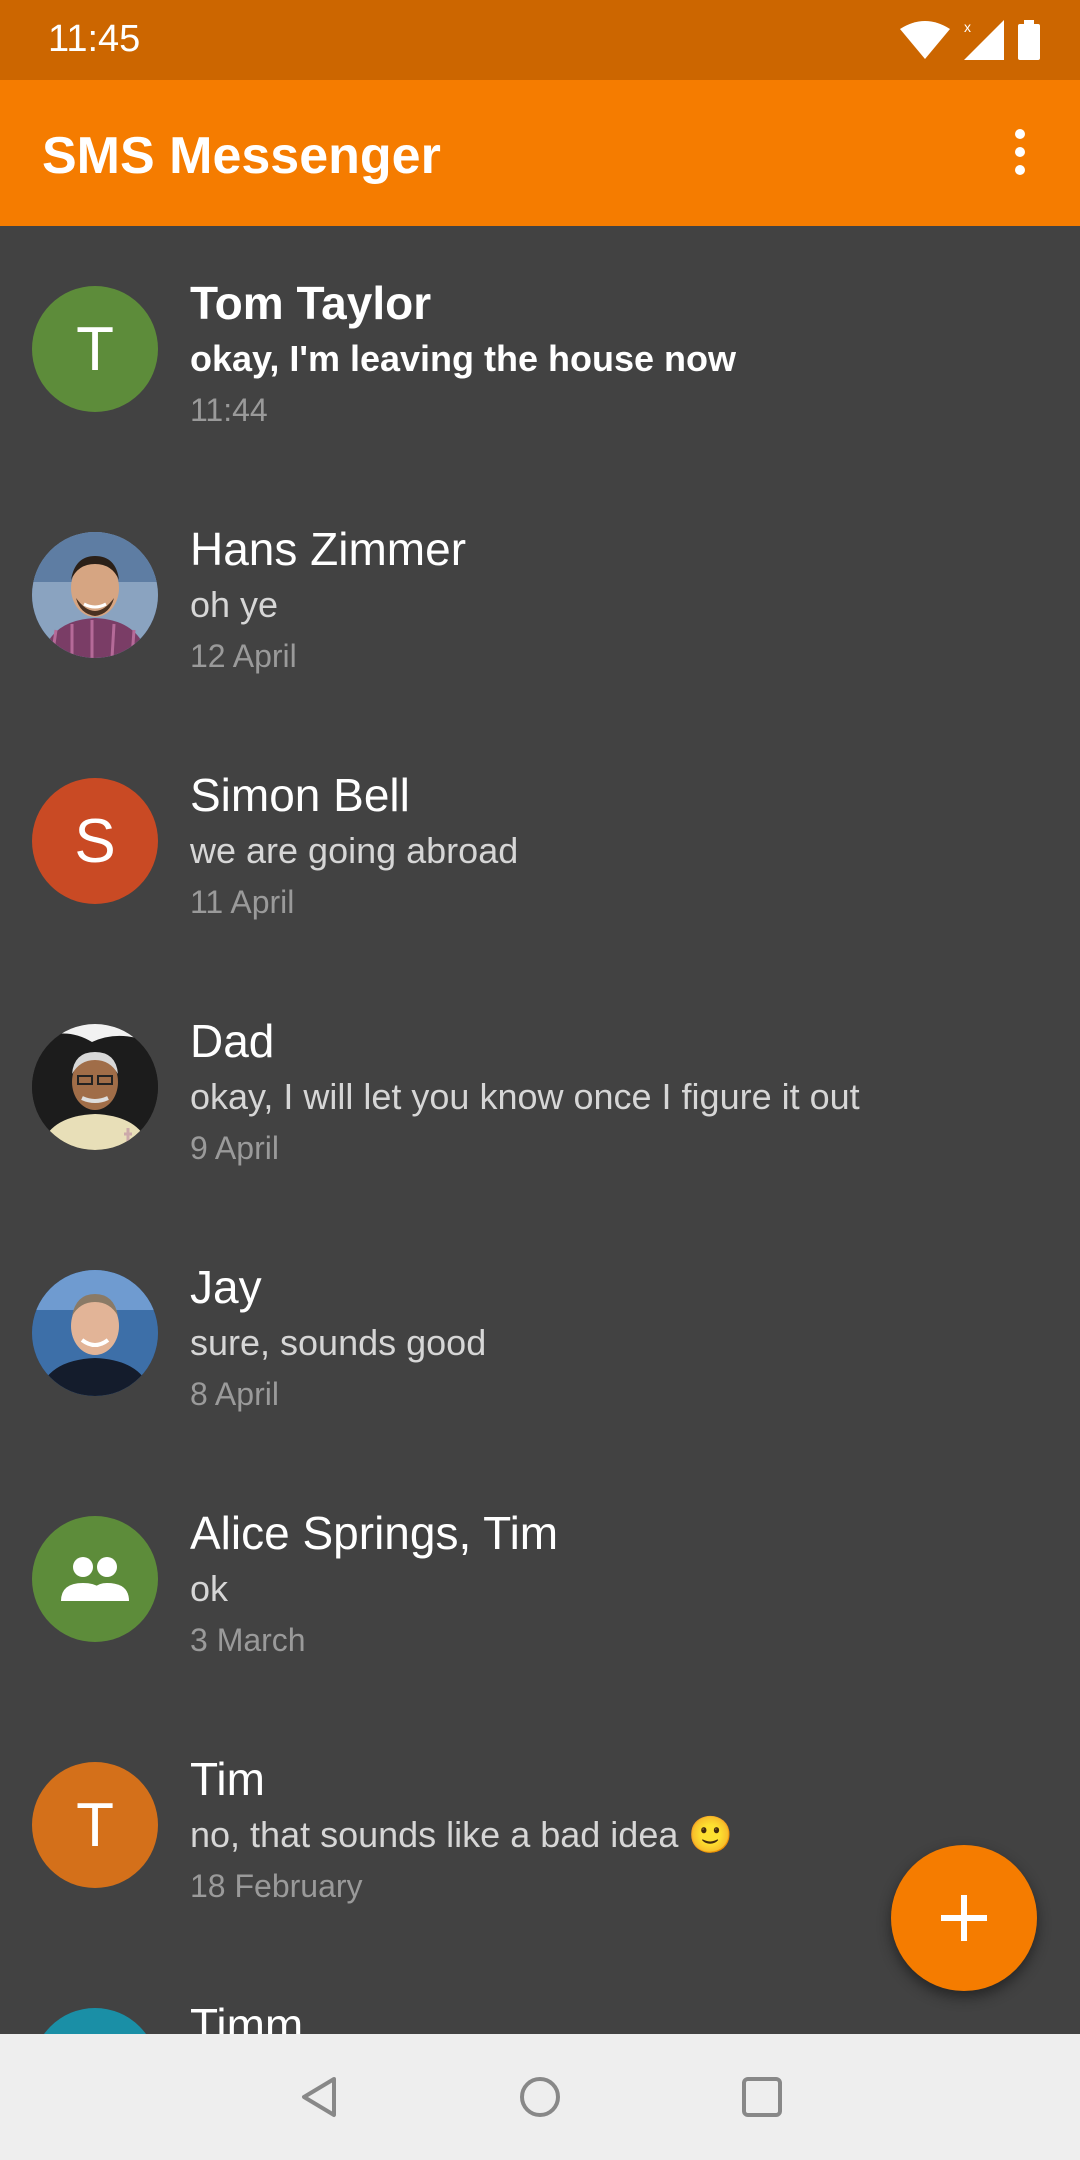 The height and width of the screenshot is (2160, 1080). Describe the element at coordinates (540, 1333) in the screenshot. I see `conversation-item: Jay sure, sounds good 8 April` at that location.